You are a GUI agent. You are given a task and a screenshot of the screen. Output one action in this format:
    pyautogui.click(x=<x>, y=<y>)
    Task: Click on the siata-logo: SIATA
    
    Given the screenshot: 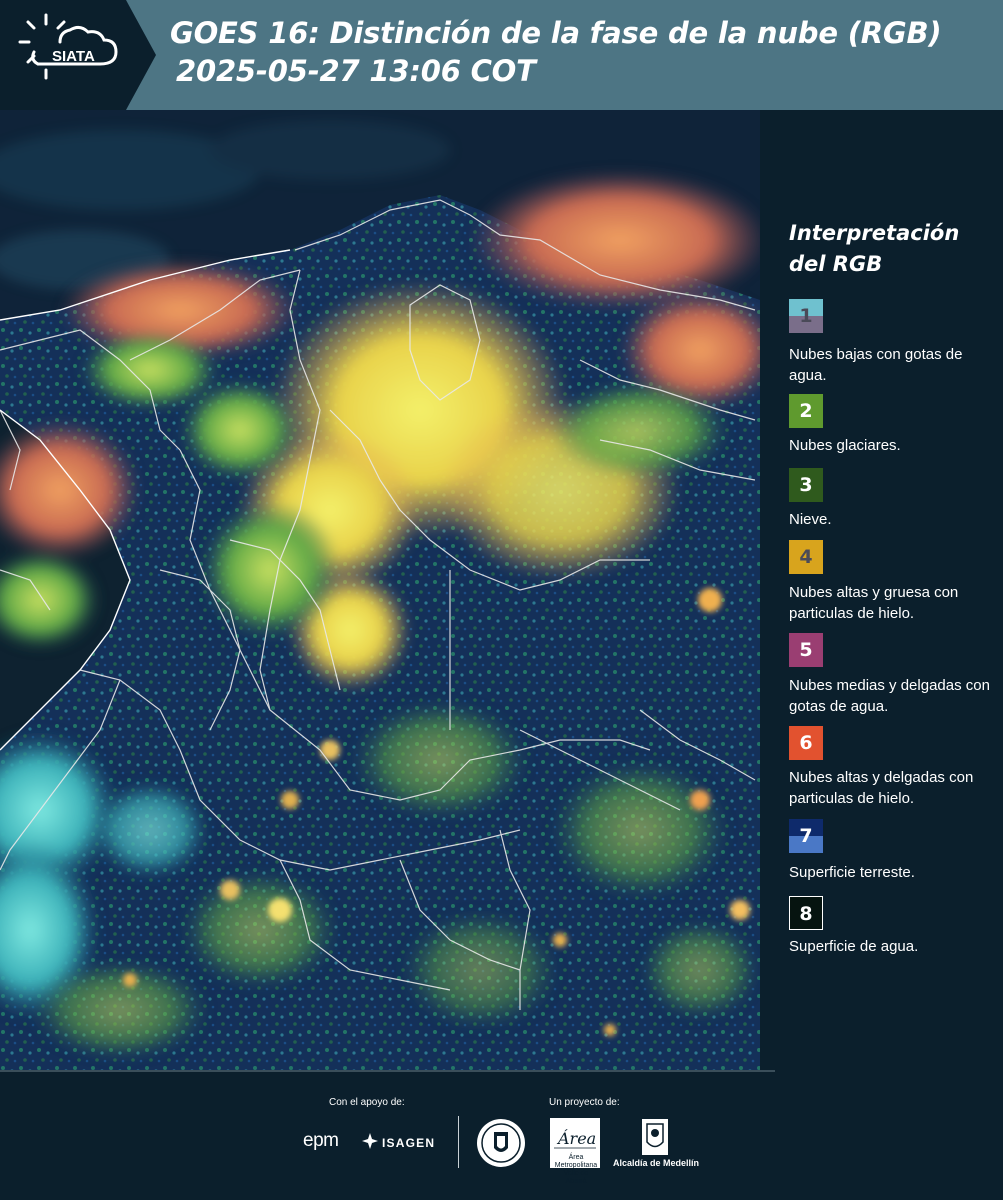 What is the action you would take?
    pyautogui.click(x=78, y=55)
    